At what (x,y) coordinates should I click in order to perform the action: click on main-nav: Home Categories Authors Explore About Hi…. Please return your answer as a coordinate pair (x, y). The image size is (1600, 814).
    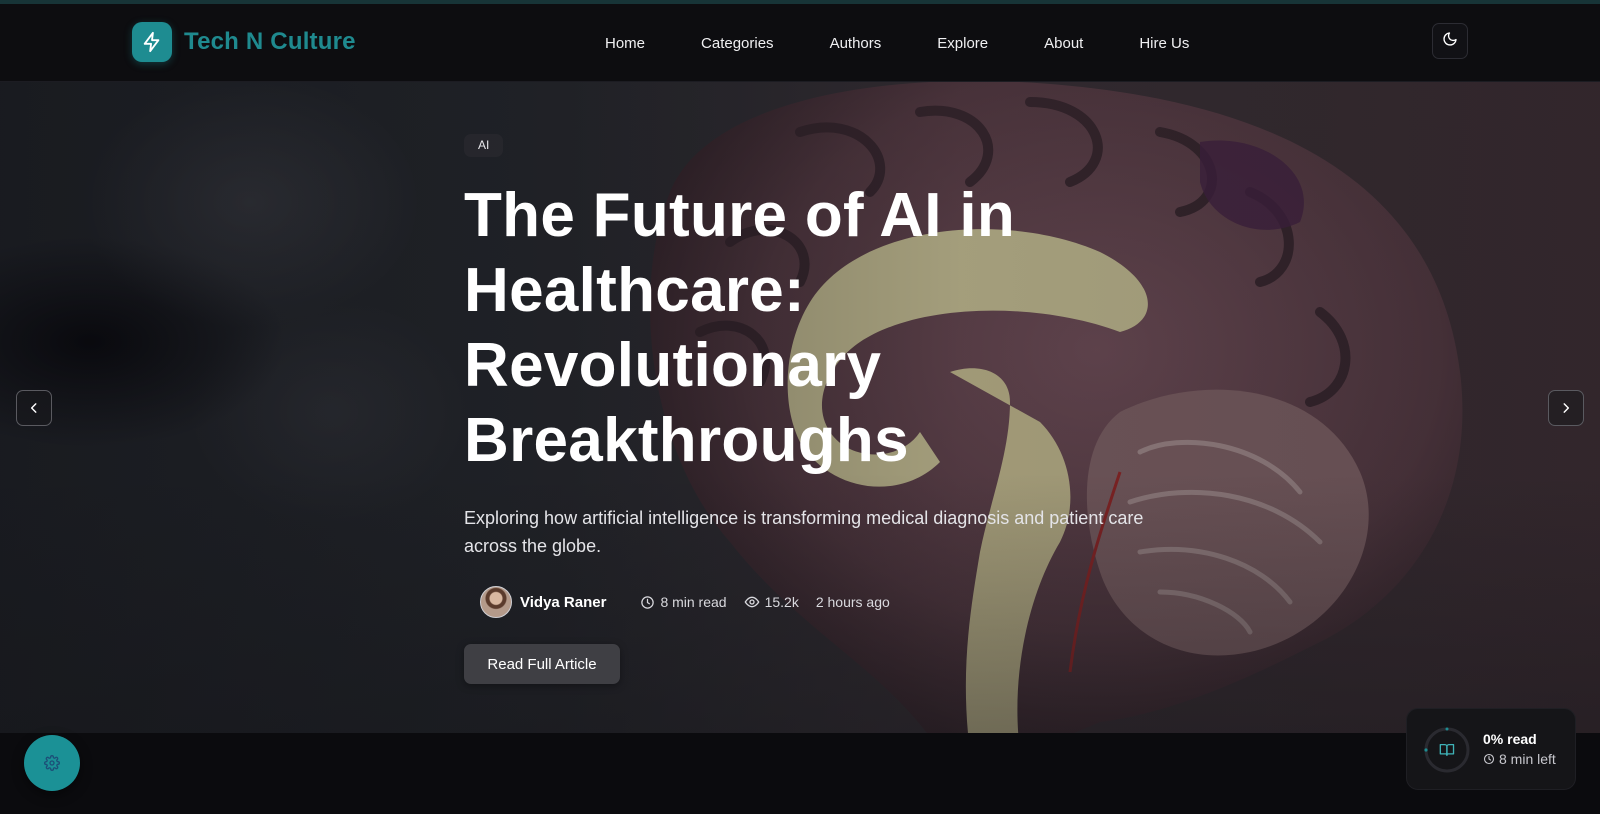
    Looking at the image, I should click on (897, 43).